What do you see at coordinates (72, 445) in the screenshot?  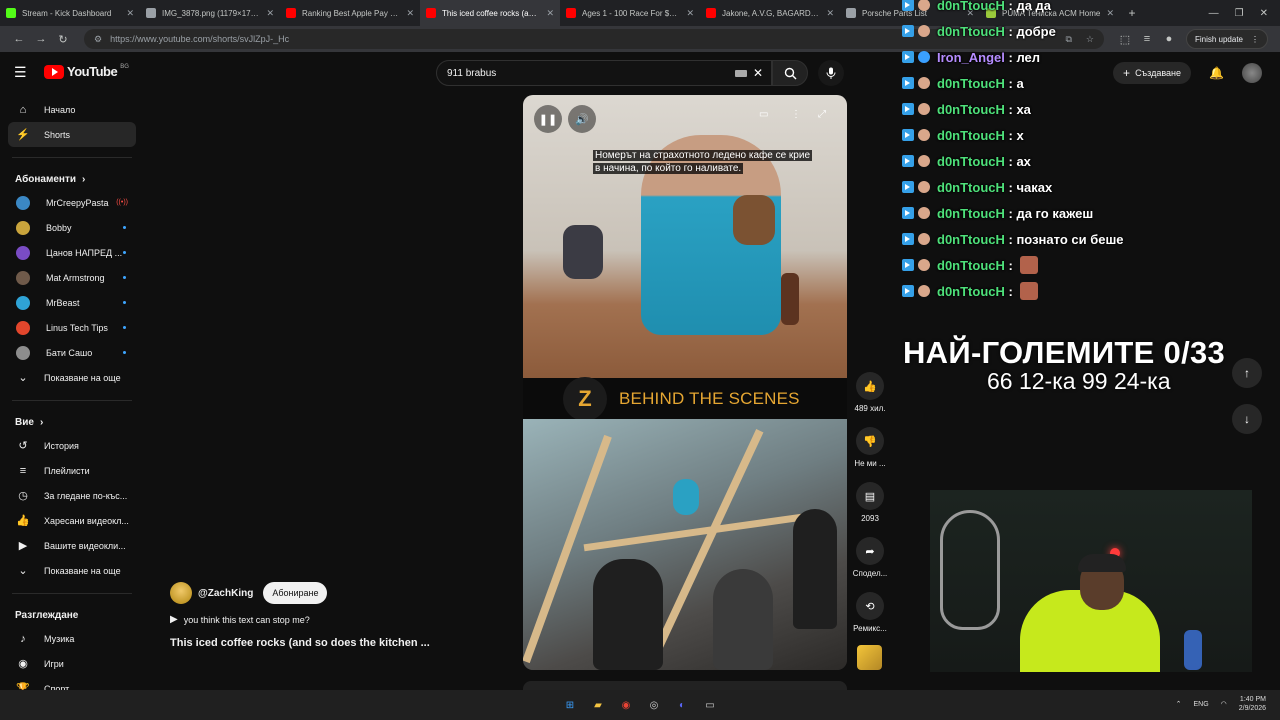 I see `sidebar-item-history: ↺ История` at bounding box center [72, 445].